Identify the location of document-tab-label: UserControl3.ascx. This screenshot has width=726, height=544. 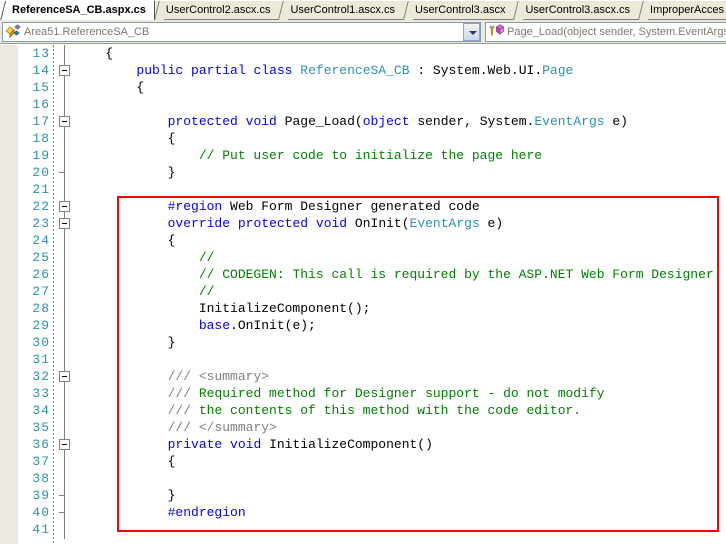
(460, 10).